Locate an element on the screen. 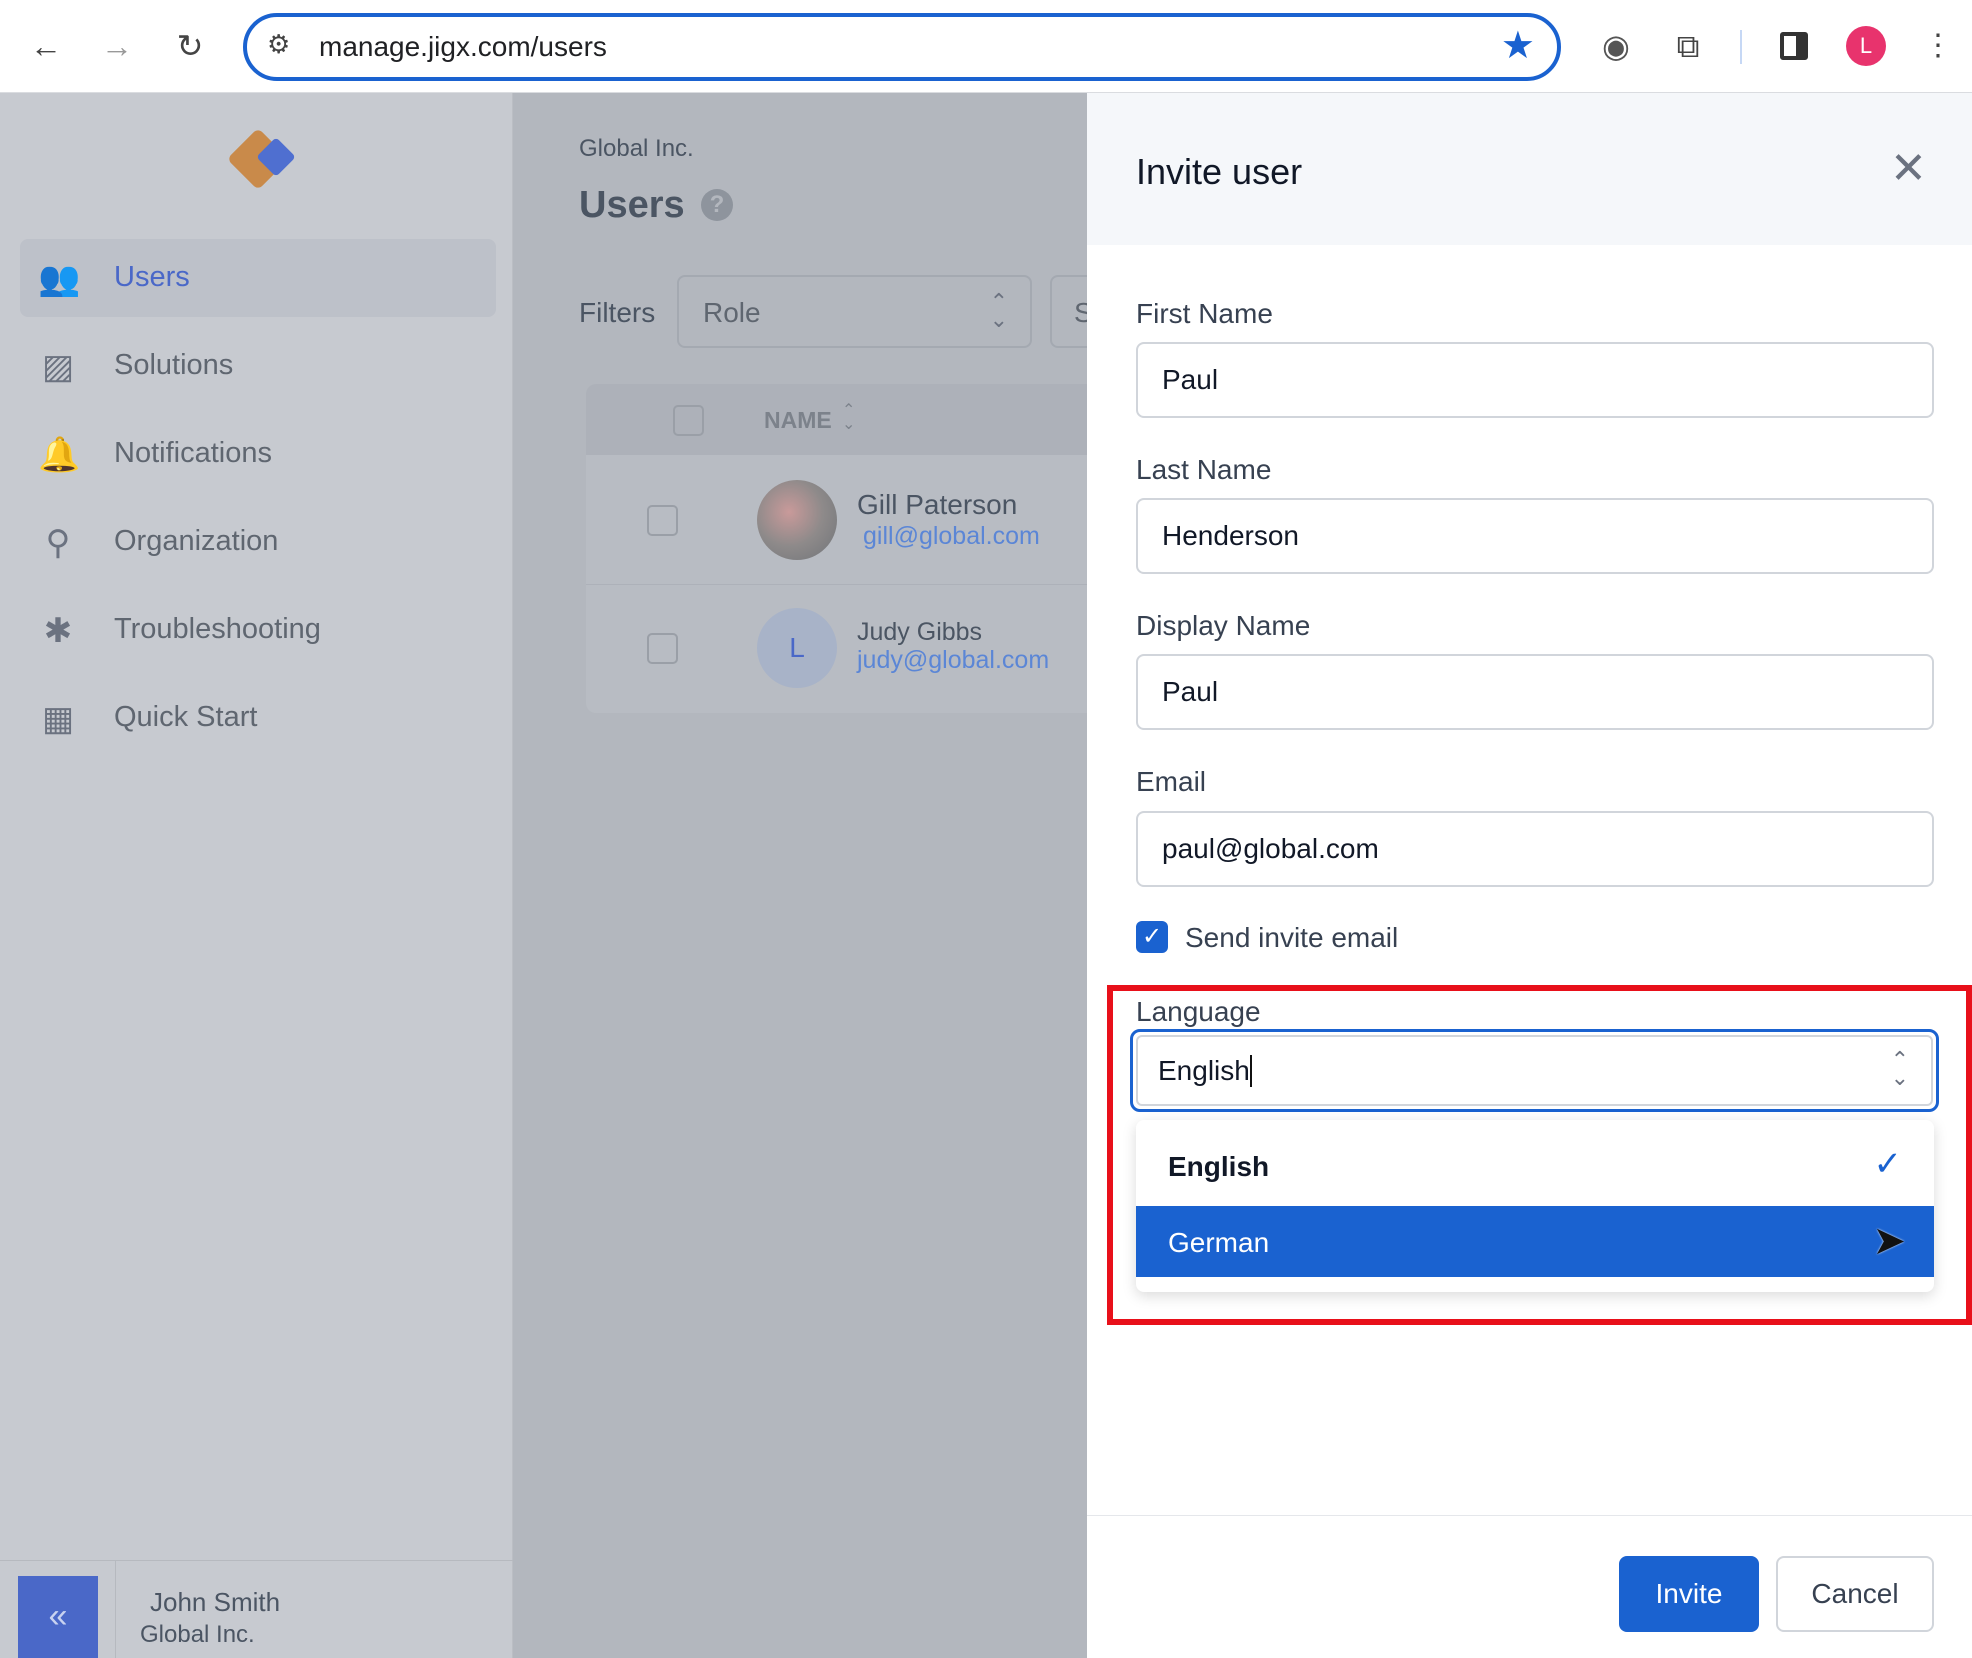 The width and height of the screenshot is (1972, 1658). display-name-input: Paul is located at coordinates (1535, 692).